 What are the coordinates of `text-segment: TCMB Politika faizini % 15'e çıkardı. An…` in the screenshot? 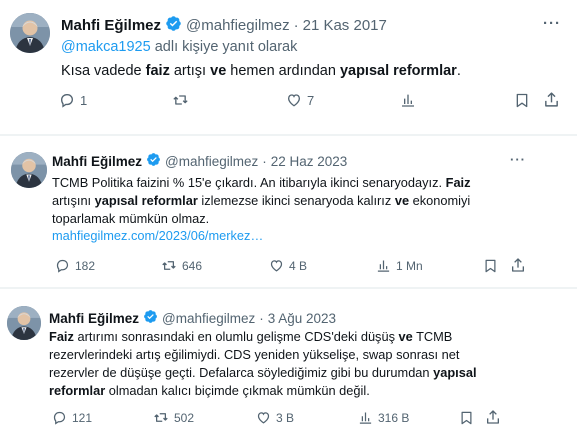 It's located at (249, 182).